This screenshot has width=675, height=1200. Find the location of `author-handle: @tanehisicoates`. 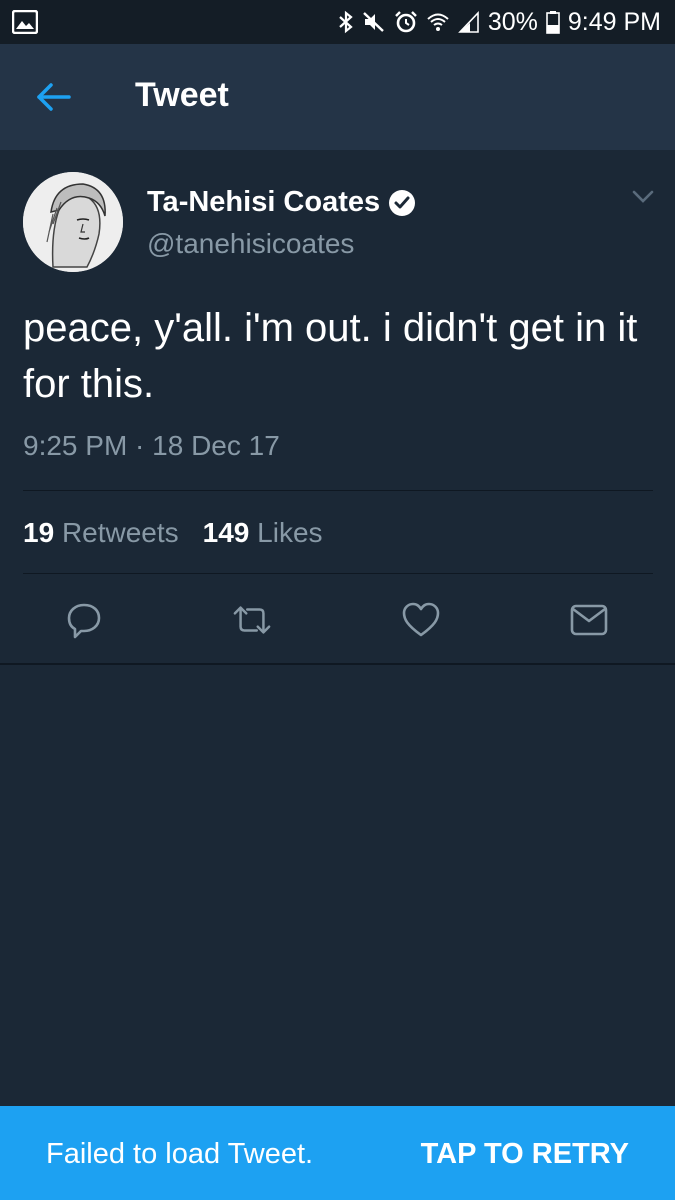

author-handle: @tanehisicoates is located at coordinates (250, 244).